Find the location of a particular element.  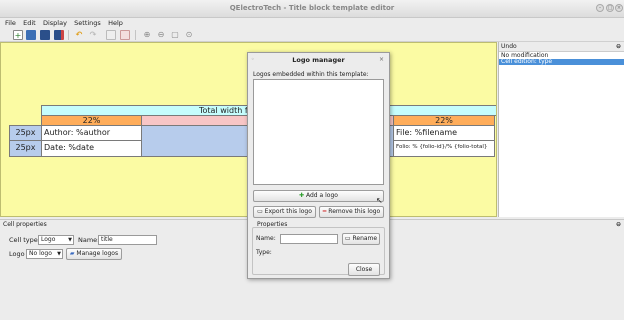

undo-icon: ↶ is located at coordinates (79, 35).